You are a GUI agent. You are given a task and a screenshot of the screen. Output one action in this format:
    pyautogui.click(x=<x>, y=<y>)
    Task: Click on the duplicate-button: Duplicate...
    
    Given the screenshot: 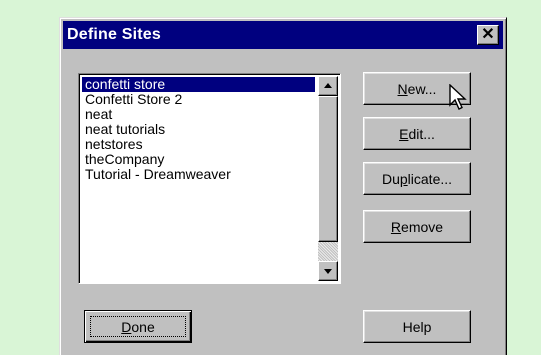 What is the action you would take?
    pyautogui.click(x=417, y=178)
    